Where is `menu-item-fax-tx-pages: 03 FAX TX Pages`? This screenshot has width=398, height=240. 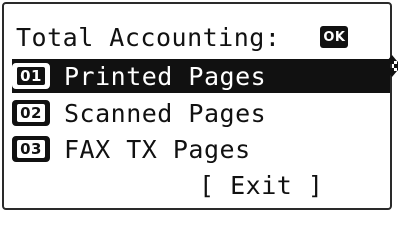
menu-item-fax-tx-pages: 03 FAX TX Pages is located at coordinates (201, 149).